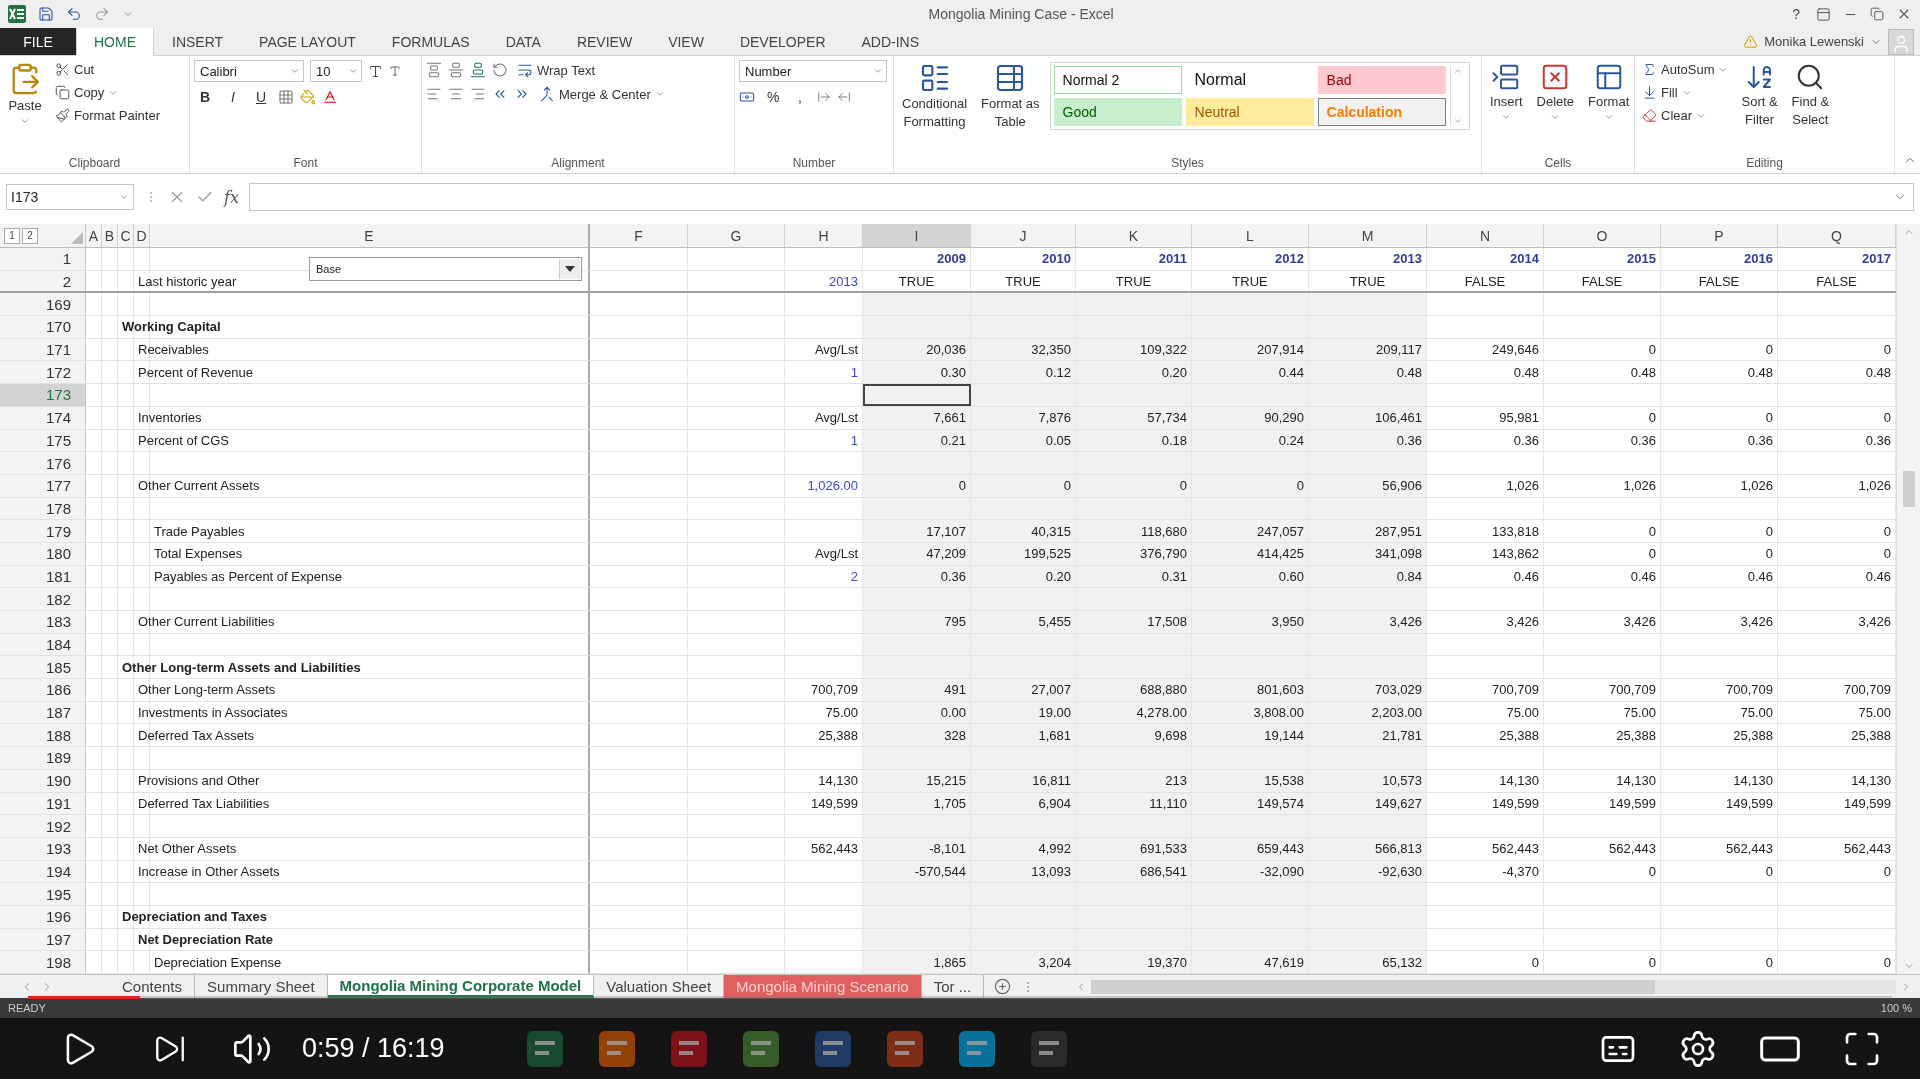 The image size is (1920, 1079). I want to click on vertical-scrollbar, so click(1908, 599).